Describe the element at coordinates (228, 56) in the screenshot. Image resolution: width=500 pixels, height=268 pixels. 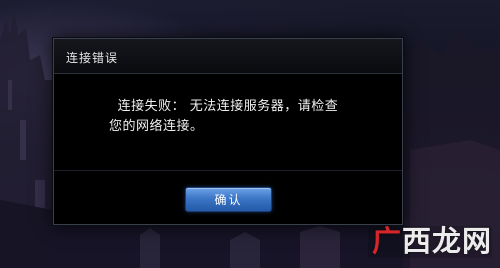
I see `dialog-header: 连接错误` at that location.